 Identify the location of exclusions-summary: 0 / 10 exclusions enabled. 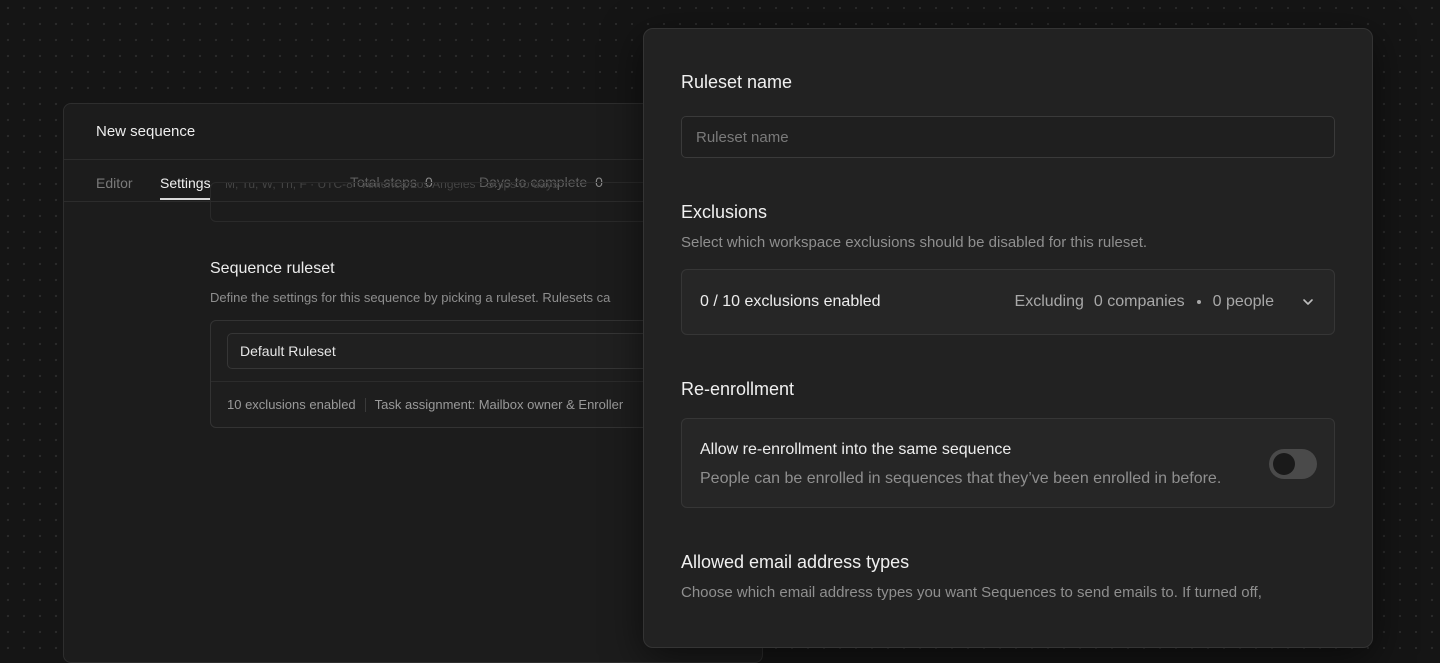
(790, 301).